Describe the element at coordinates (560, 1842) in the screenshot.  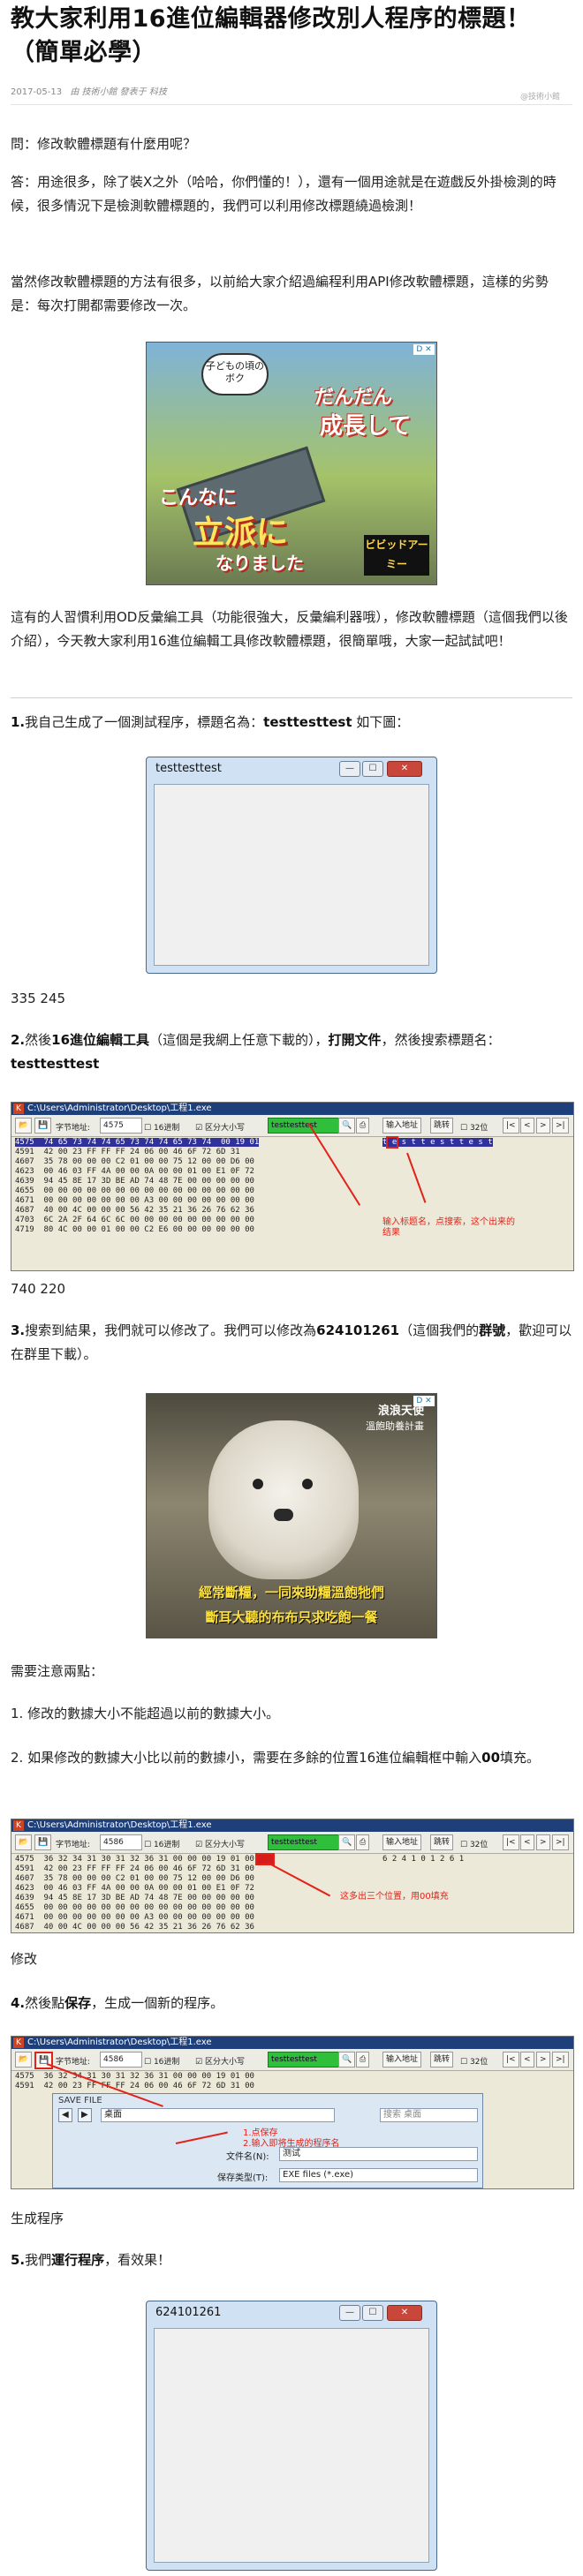
I see `nav-last-icon-2: >|` at that location.